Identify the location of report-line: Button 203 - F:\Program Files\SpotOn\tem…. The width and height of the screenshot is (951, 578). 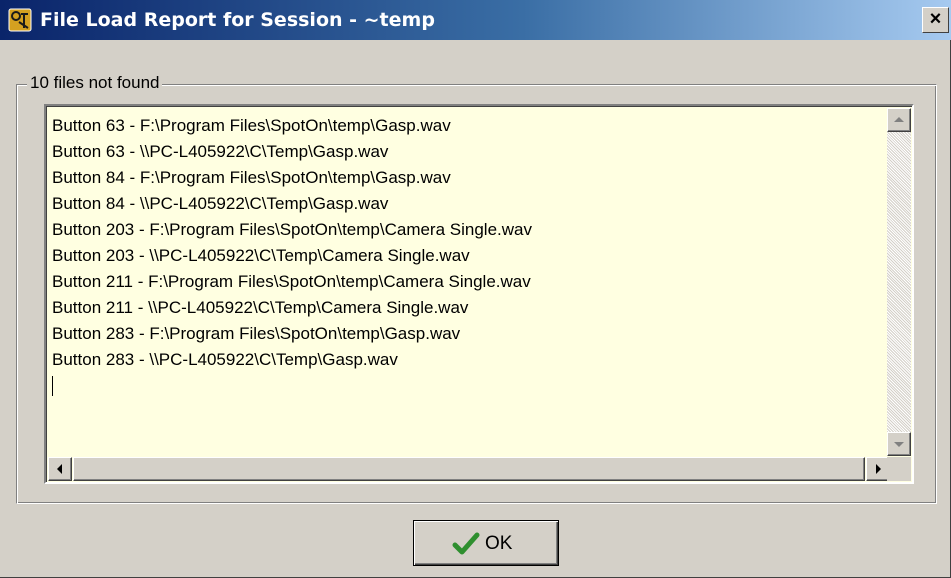
(292, 229).